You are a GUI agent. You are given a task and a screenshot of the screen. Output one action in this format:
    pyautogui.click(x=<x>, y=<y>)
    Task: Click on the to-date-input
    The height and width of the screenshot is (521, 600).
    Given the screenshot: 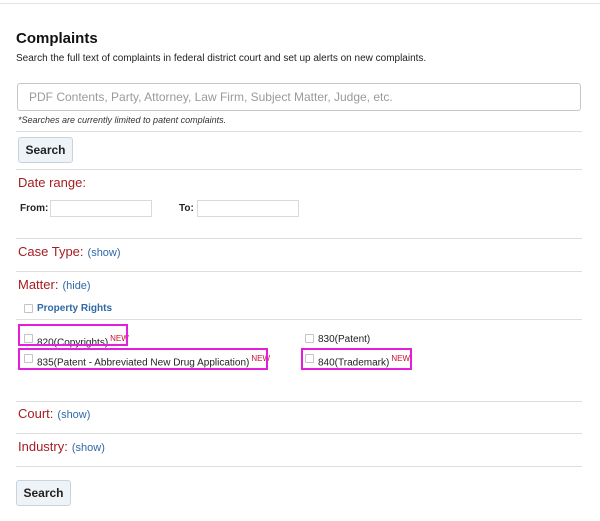 What is the action you would take?
    pyautogui.click(x=248, y=208)
    